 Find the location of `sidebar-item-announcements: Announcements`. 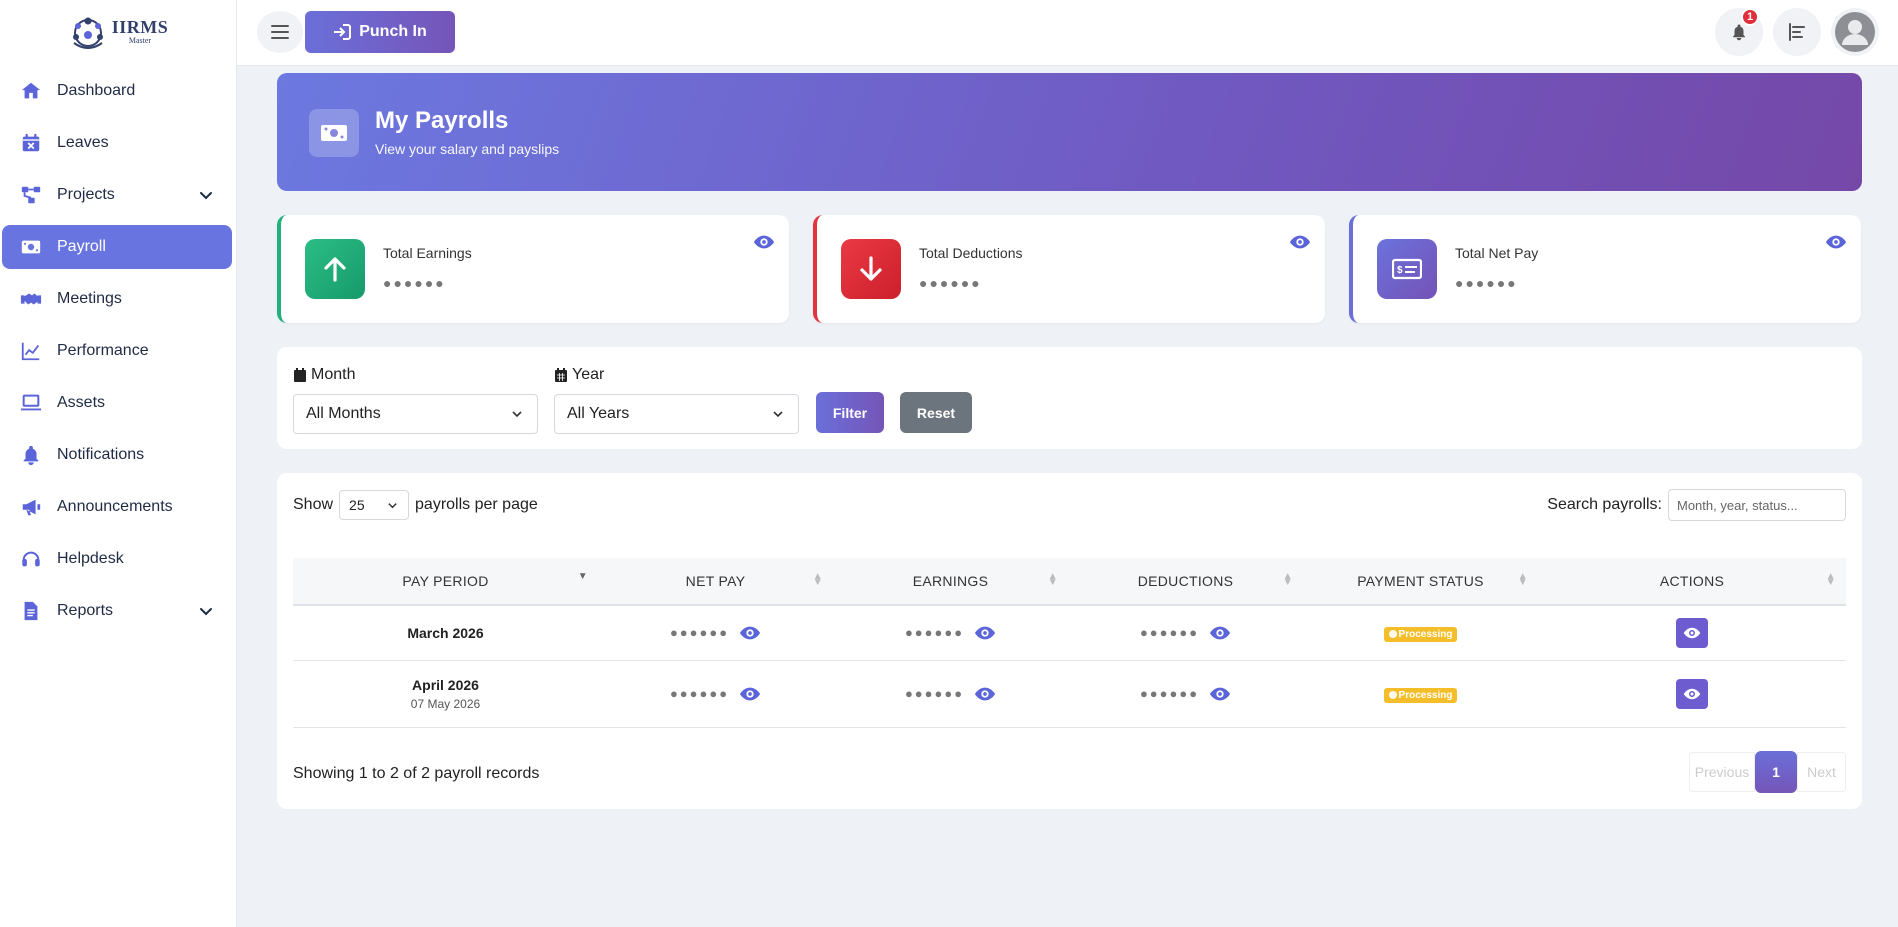

sidebar-item-announcements: Announcements is located at coordinates (117, 507).